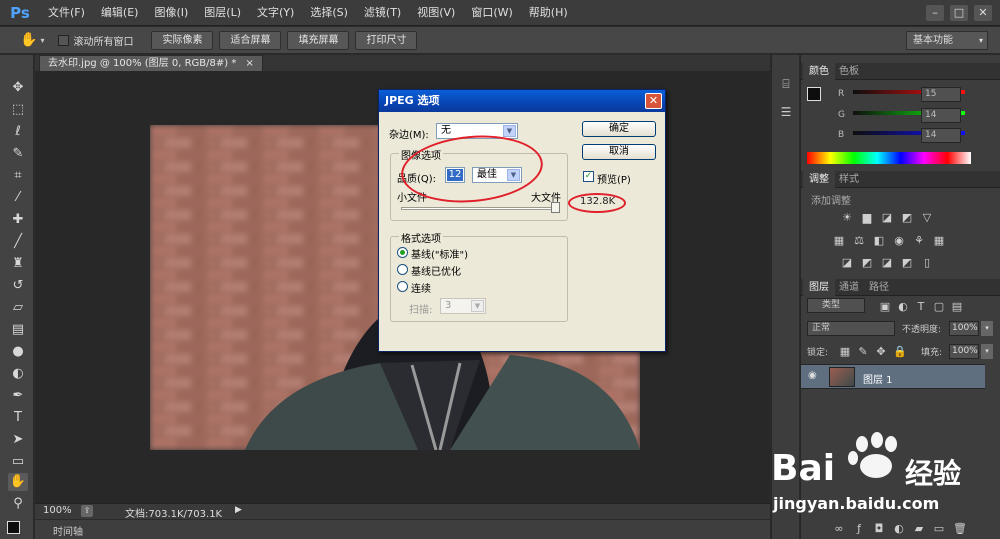  What do you see at coordinates (250, 40) in the screenshot?
I see `fit-screen-button: 适合屏幕` at bounding box center [250, 40].